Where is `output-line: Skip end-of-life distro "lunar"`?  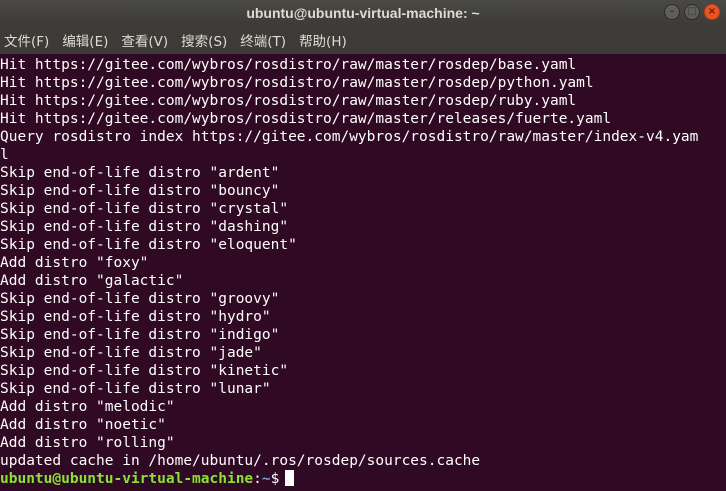 output-line: Skip end-of-life distro "lunar" is located at coordinates (135, 389).